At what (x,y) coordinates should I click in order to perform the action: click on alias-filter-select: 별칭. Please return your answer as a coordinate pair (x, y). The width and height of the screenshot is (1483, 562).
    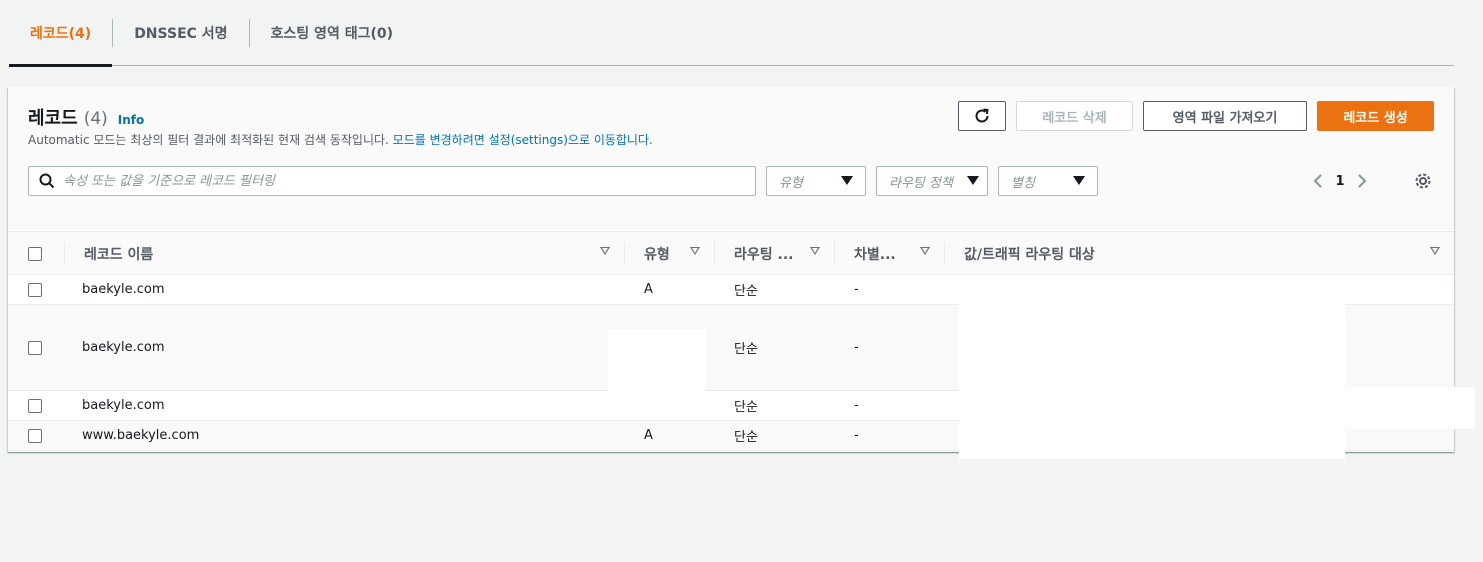
    Looking at the image, I should click on (1048, 181).